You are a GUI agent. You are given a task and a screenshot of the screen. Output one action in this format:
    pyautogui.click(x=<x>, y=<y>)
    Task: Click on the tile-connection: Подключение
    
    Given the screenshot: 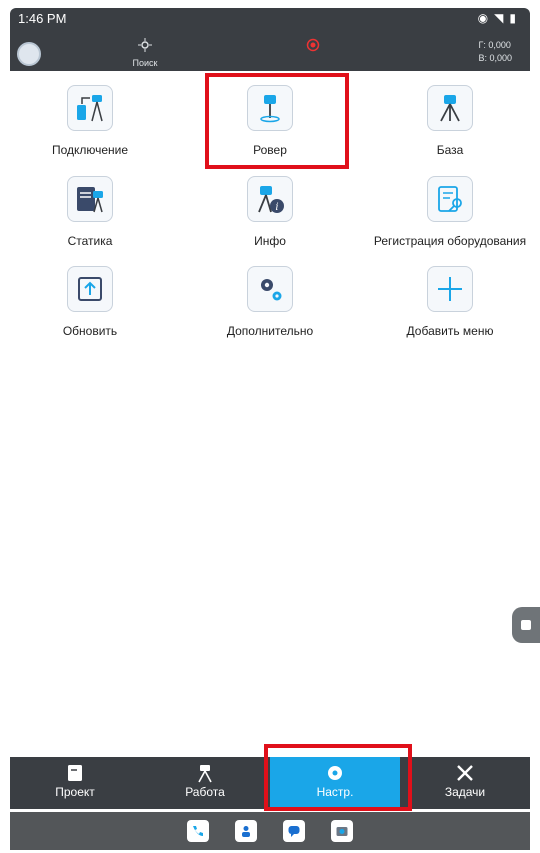 What is the action you would take?
    pyautogui.click(x=90, y=121)
    